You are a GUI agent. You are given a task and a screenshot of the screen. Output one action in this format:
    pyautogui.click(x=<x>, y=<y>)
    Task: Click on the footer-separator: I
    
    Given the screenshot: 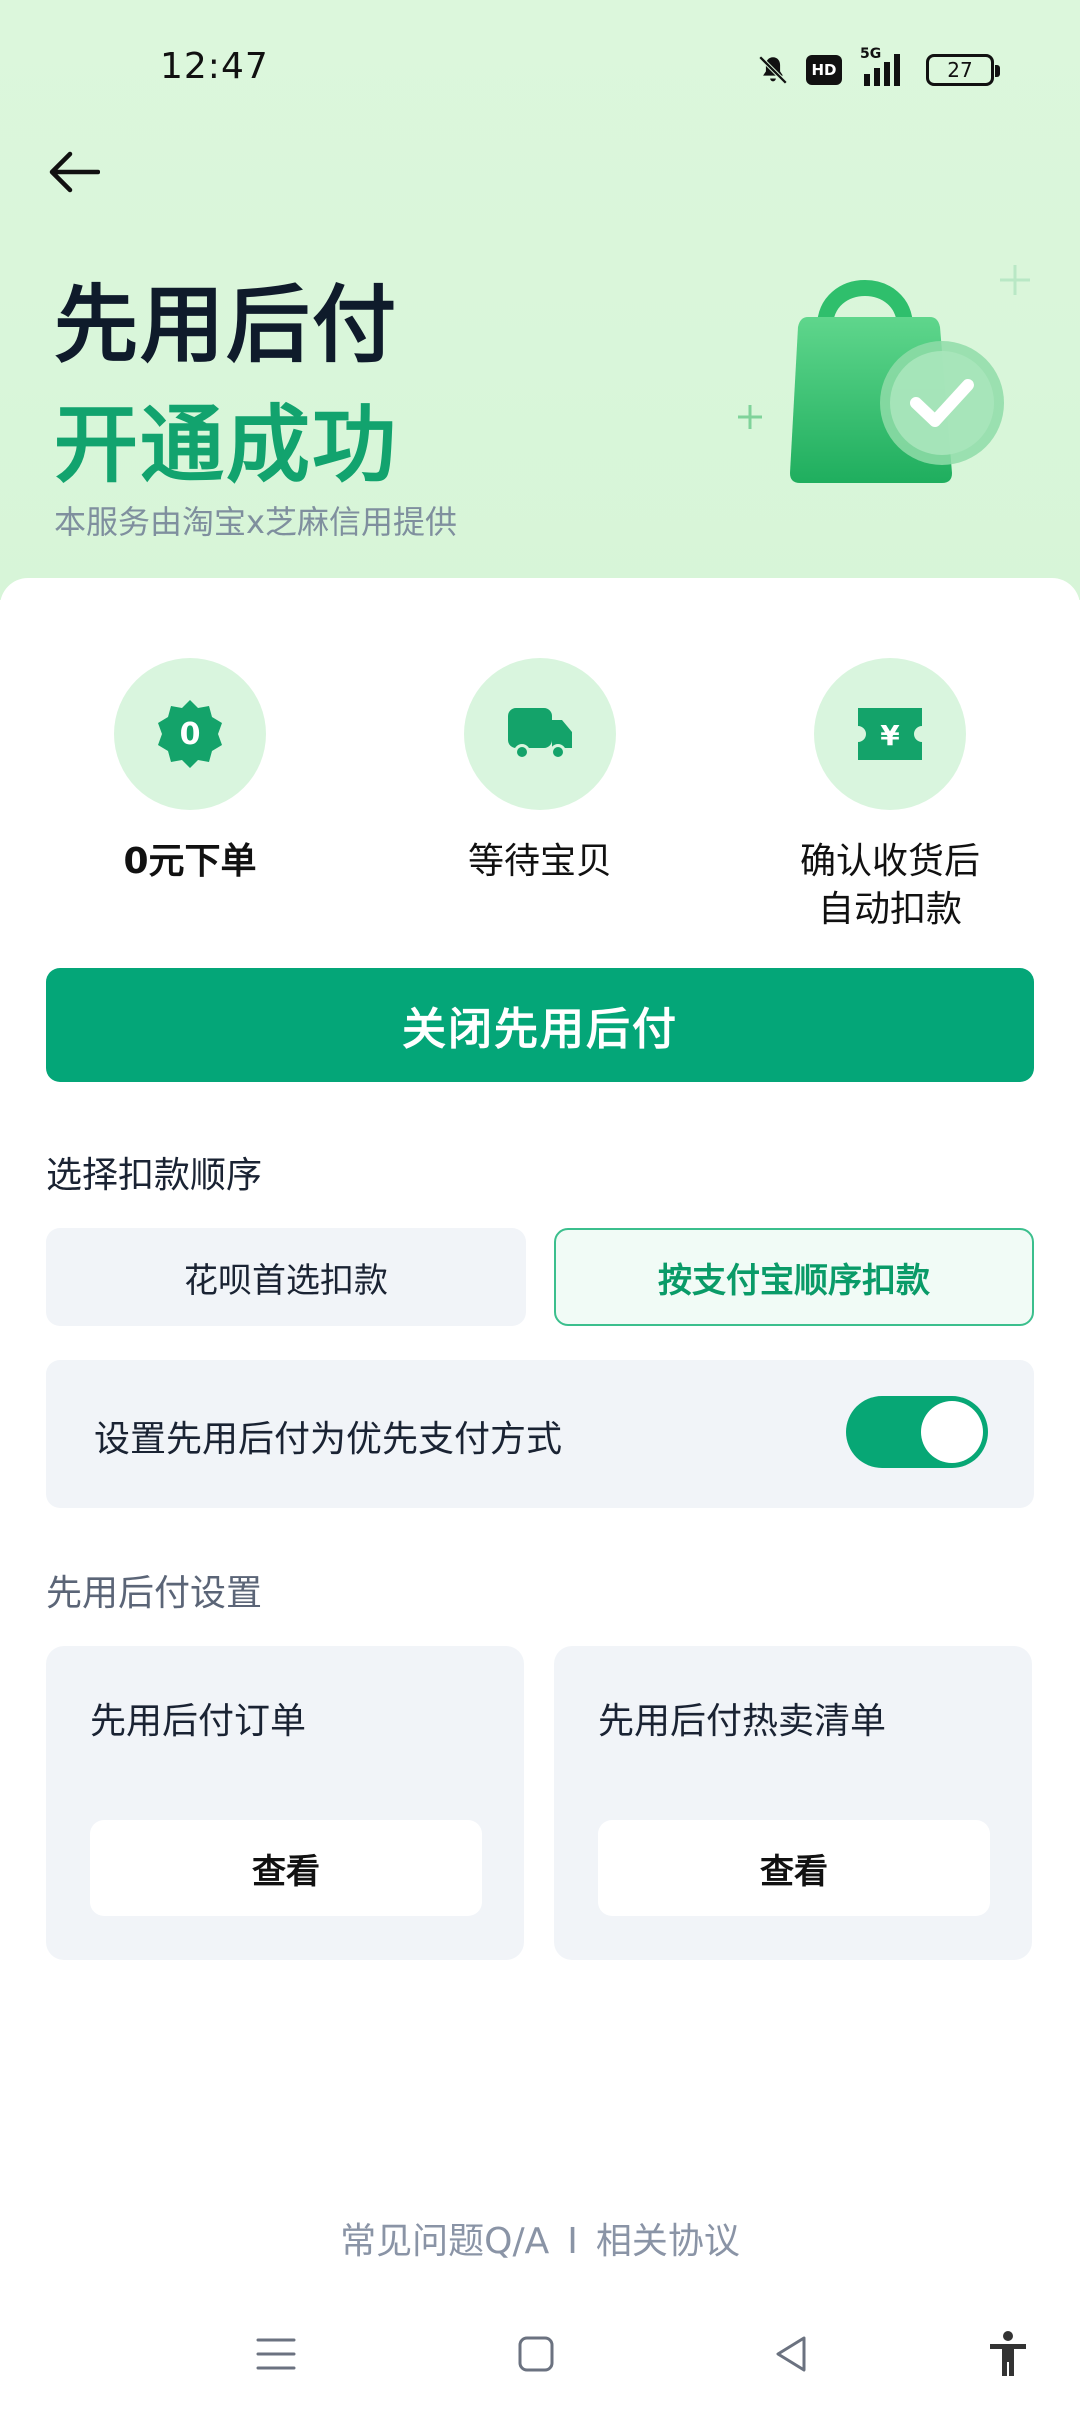 What is the action you would take?
    pyautogui.click(x=572, y=2241)
    